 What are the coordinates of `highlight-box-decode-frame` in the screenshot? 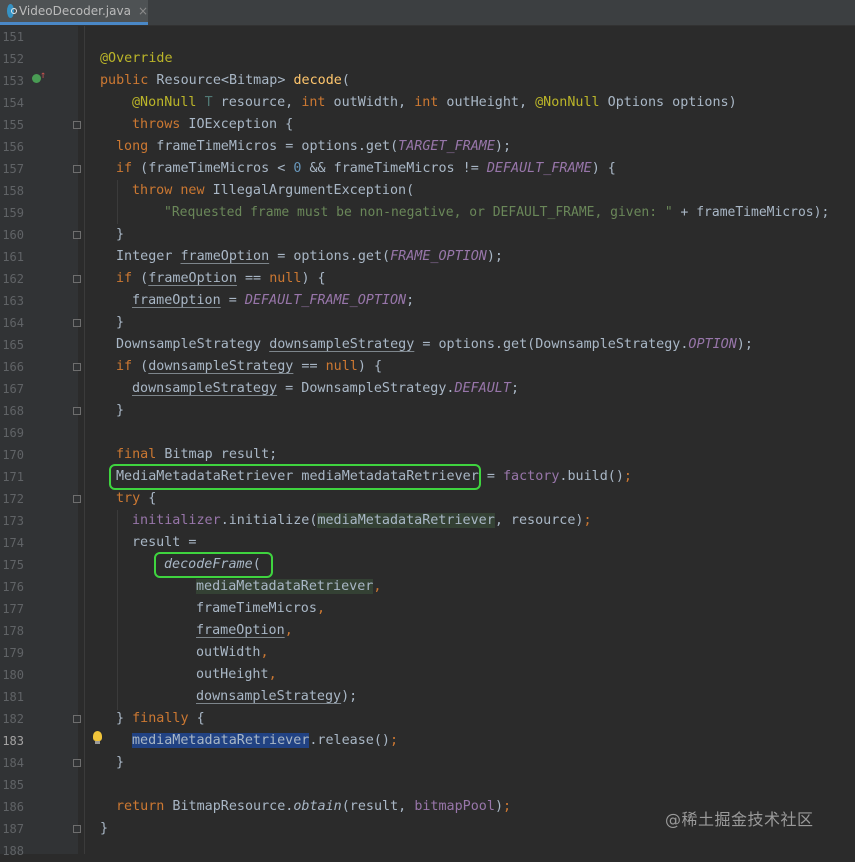 It's located at (213, 565).